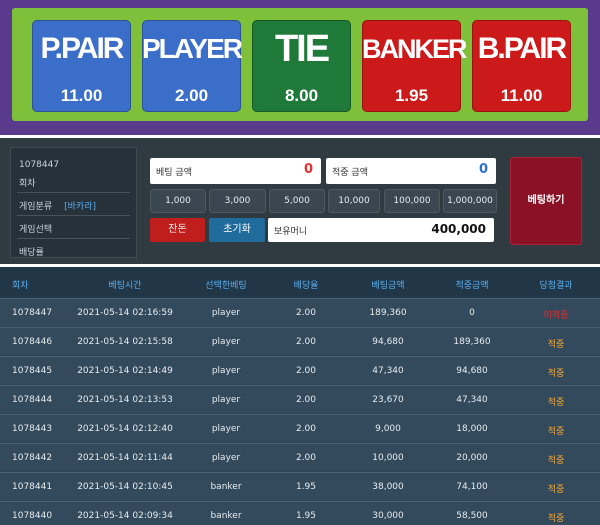 The width and height of the screenshot is (600, 525). I want to click on row-bet-amount: 189,360, so click(388, 313).